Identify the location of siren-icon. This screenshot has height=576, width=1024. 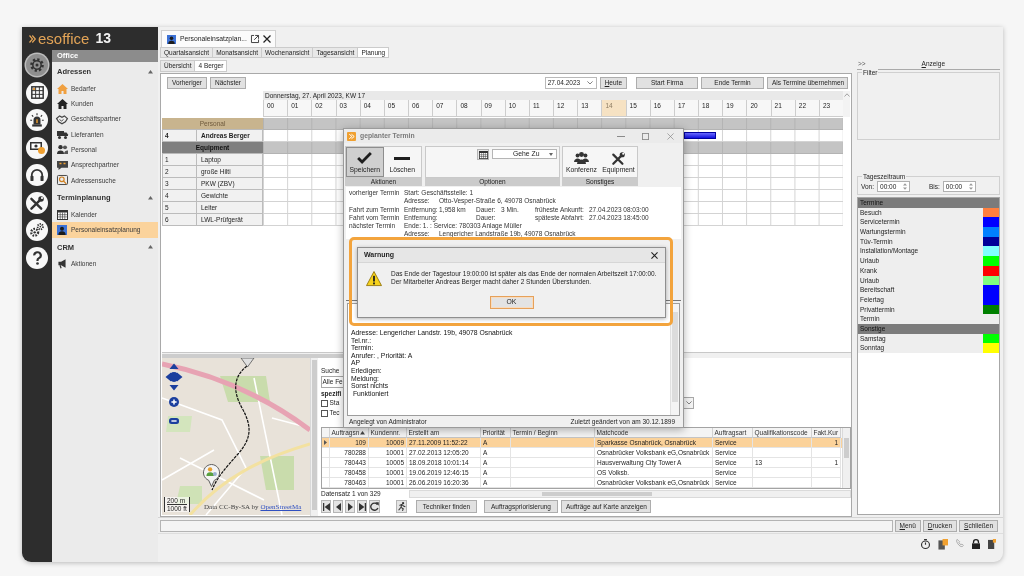
(37, 120).